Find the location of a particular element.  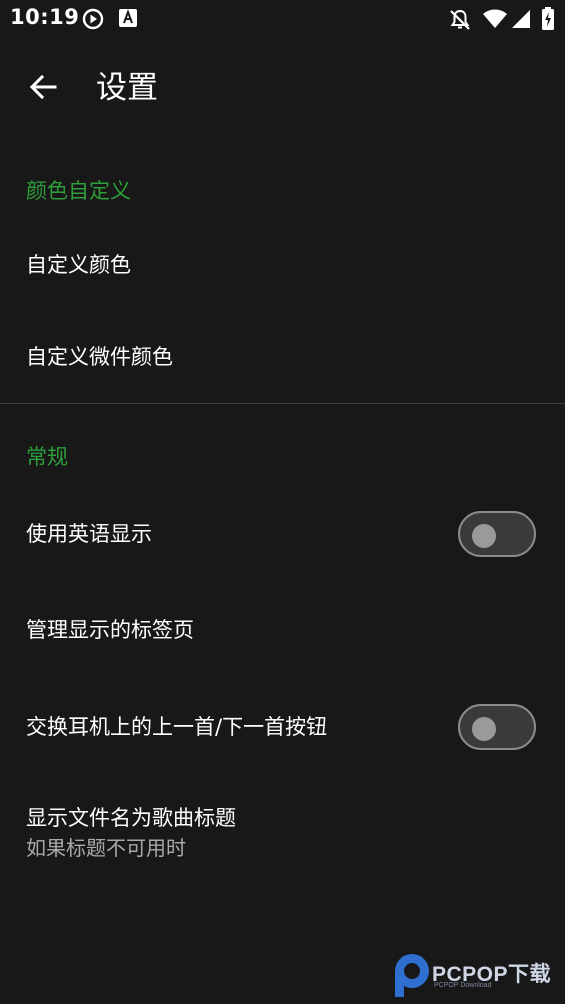

battery-charging-icon is located at coordinates (548, 21).